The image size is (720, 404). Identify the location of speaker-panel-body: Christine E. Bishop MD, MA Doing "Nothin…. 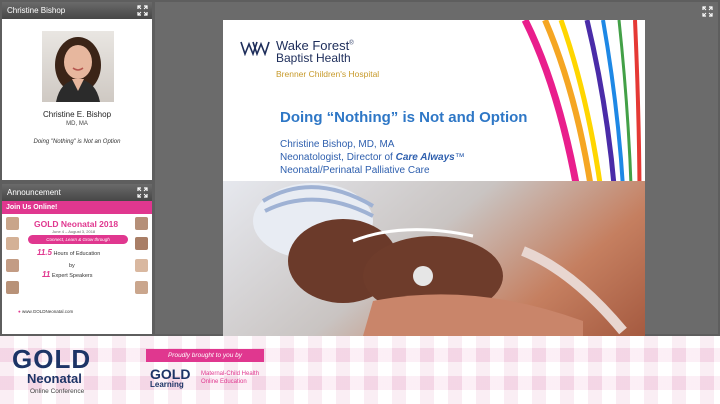
(77, 99).